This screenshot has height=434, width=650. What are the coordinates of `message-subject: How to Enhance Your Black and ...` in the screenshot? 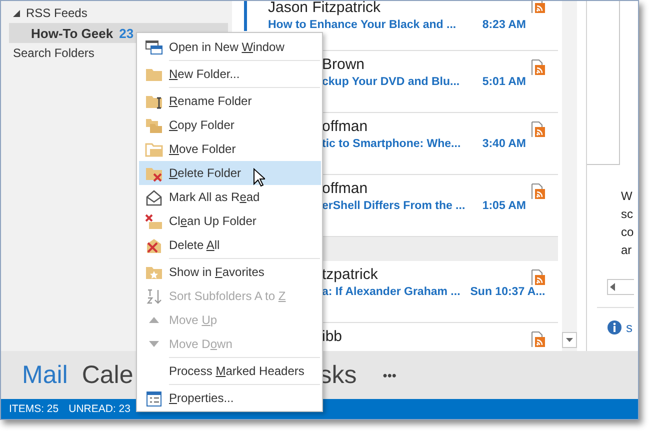 It's located at (363, 26).